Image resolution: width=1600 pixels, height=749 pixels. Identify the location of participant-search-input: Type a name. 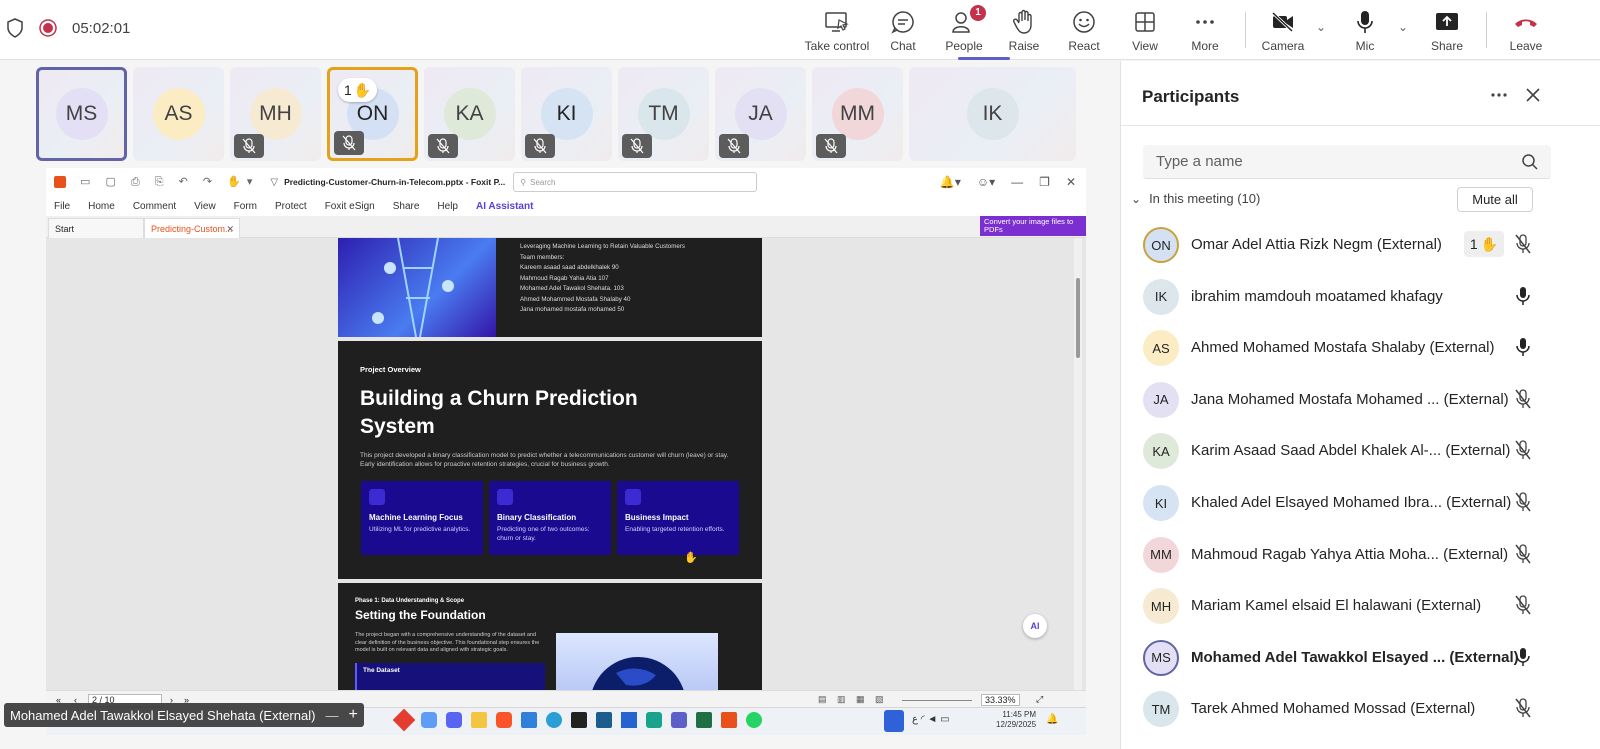
(1347, 162).